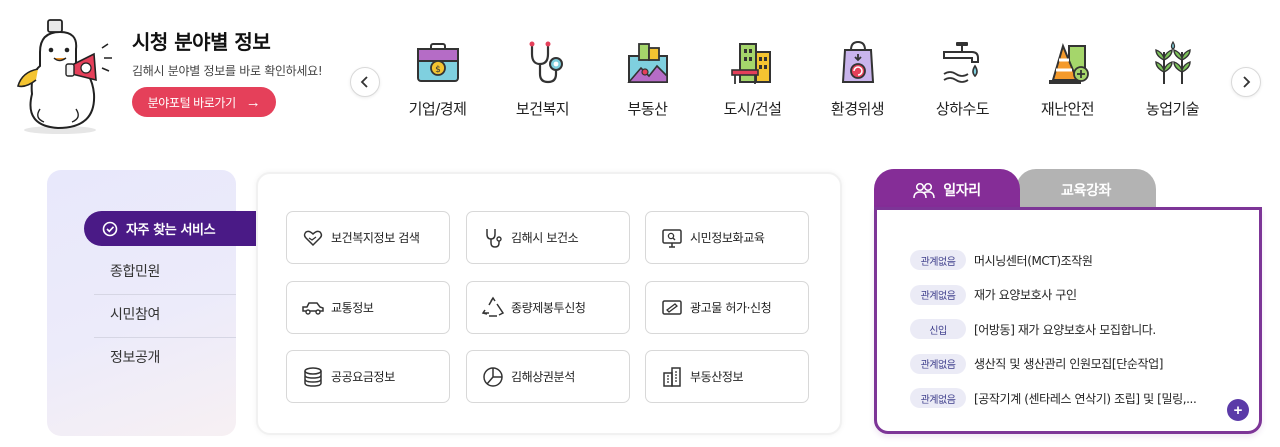  I want to click on field-label: 환경위생, so click(857, 109).